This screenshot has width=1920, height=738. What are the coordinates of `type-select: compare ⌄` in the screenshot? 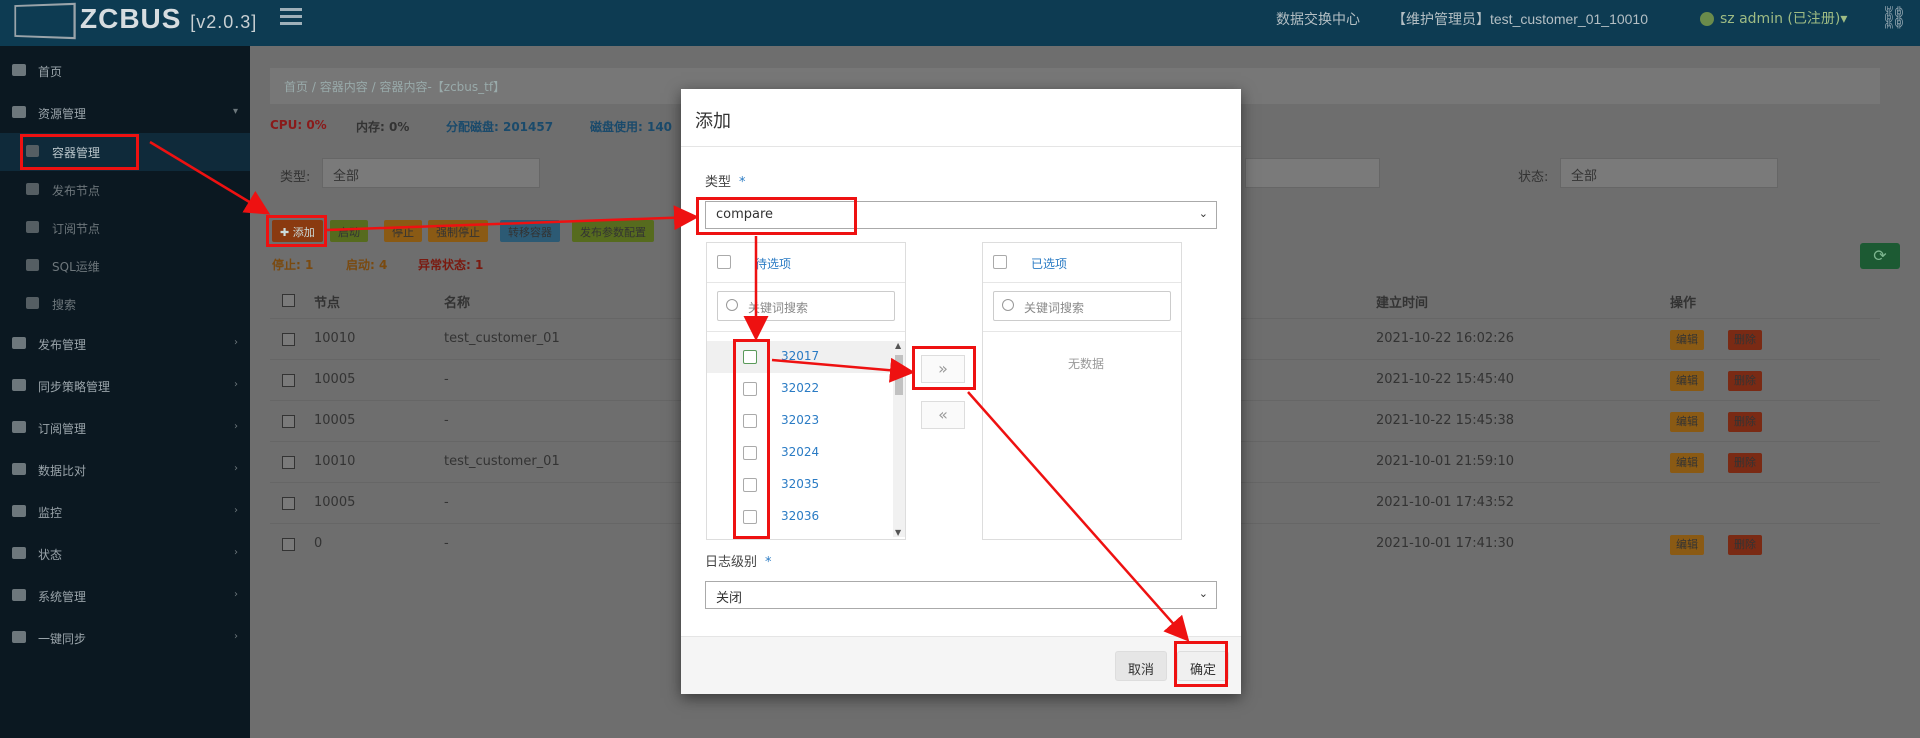 It's located at (961, 215).